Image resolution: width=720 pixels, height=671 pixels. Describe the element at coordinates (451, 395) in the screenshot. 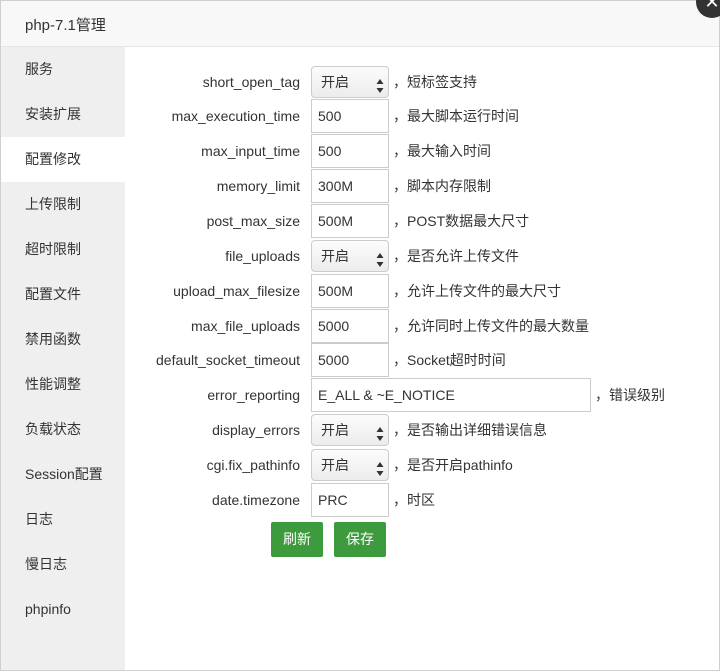

I see `setting-input: E_ALL & ~E_NOTICE` at that location.